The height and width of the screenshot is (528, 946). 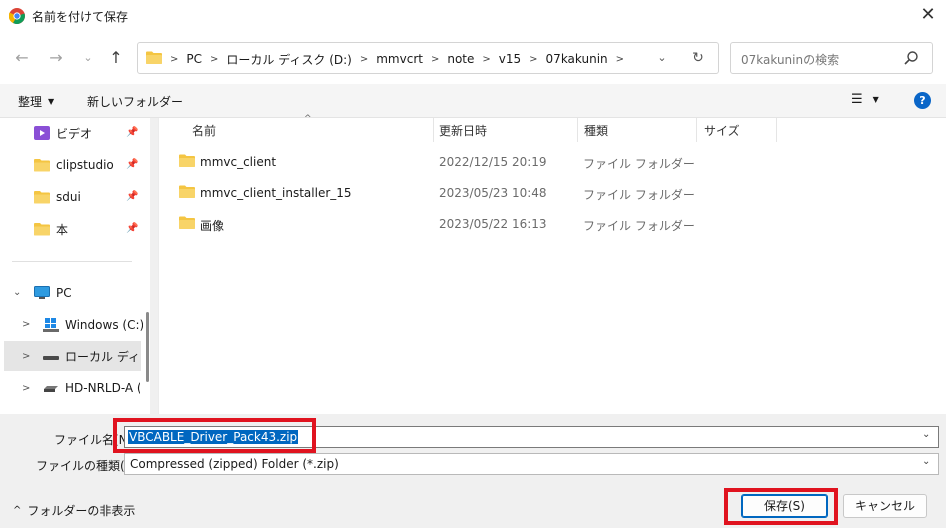 I want to click on list-view-icon: ☰, so click(x=857, y=99).